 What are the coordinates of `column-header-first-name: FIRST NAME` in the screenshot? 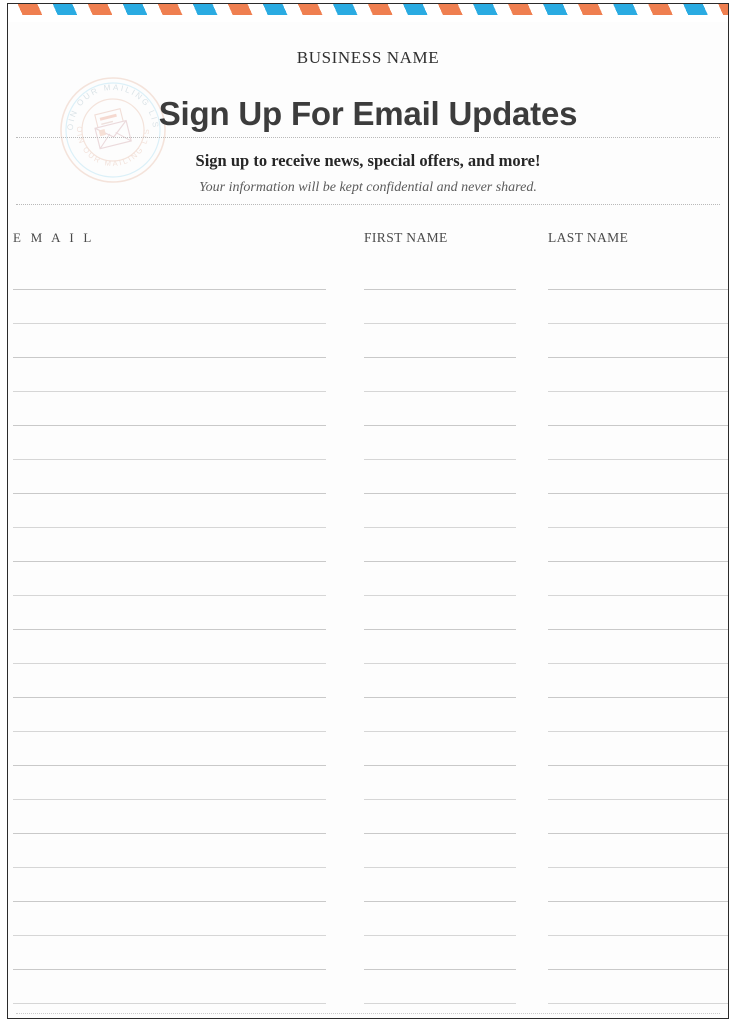 It's located at (406, 237).